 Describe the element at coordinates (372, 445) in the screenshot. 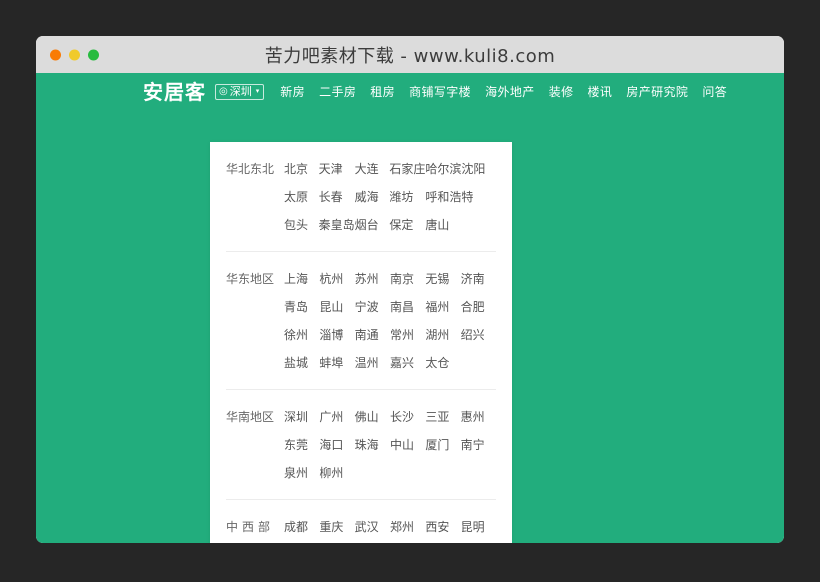

I see `city-item: 珠海` at that location.